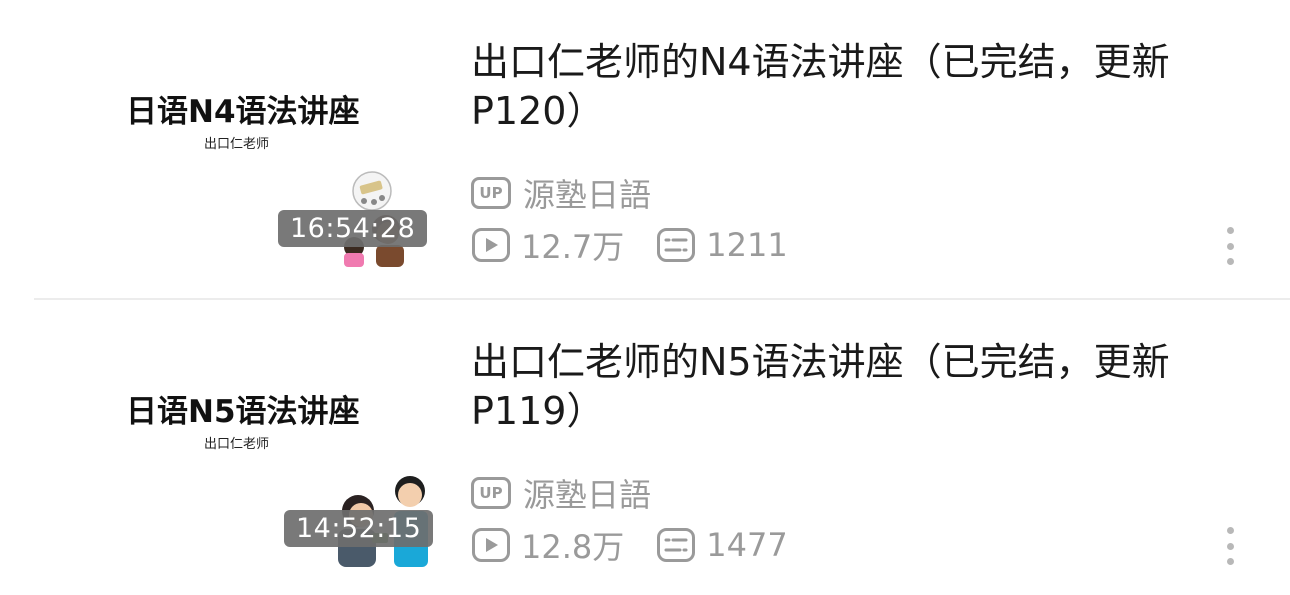 Image resolution: width=1290 pixels, height=595 pixels. Describe the element at coordinates (573, 547) in the screenshot. I see `view-count: 12.8万` at that location.